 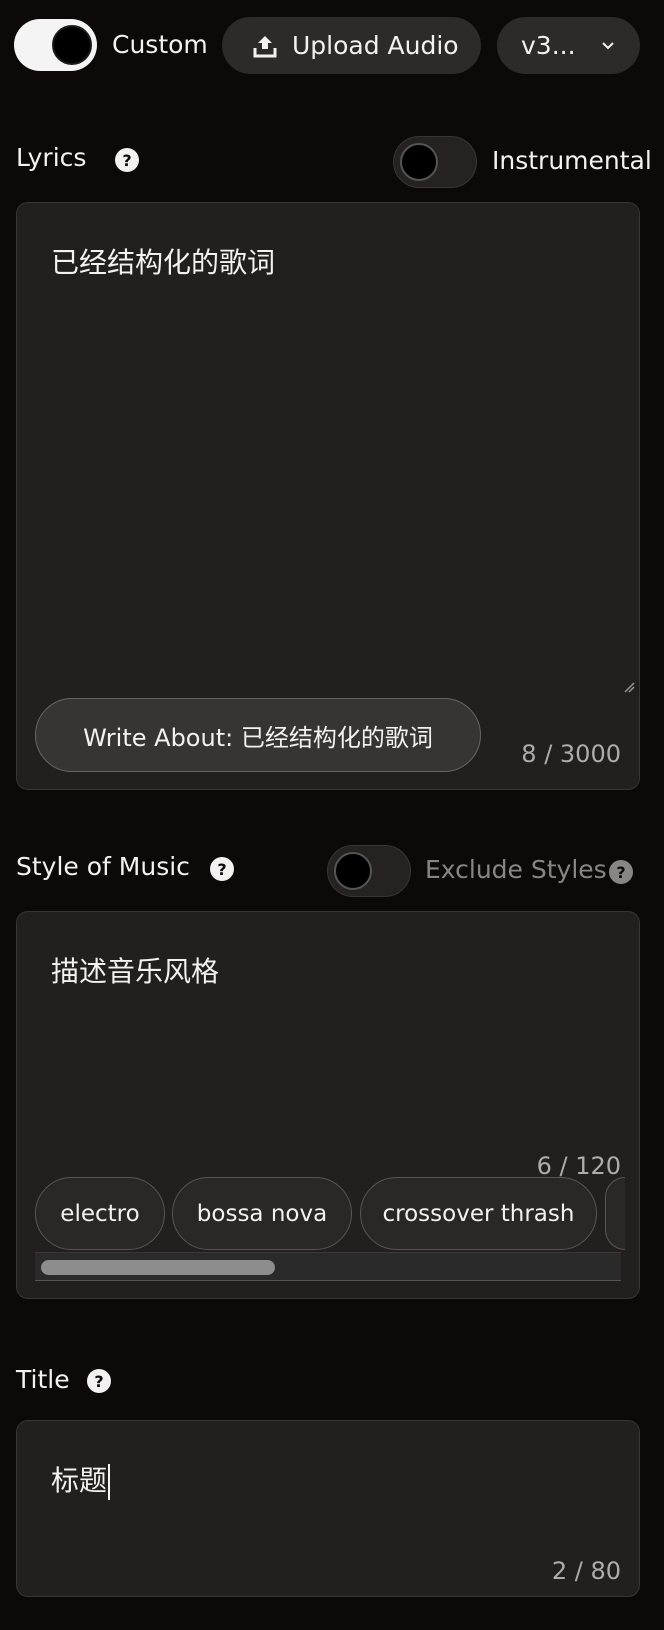 I want to click on upload-audio-button: Upload Audio, so click(x=351, y=45).